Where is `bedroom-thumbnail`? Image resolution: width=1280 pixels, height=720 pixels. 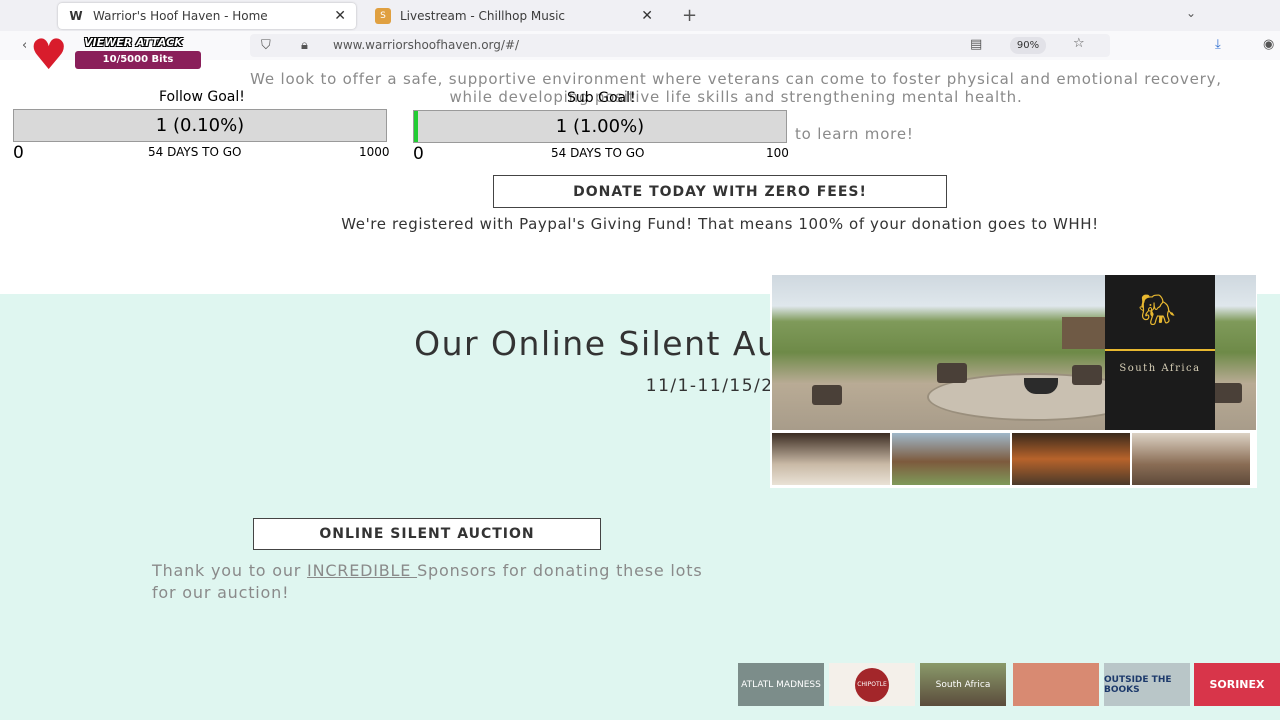
bedroom-thumbnail is located at coordinates (831, 459).